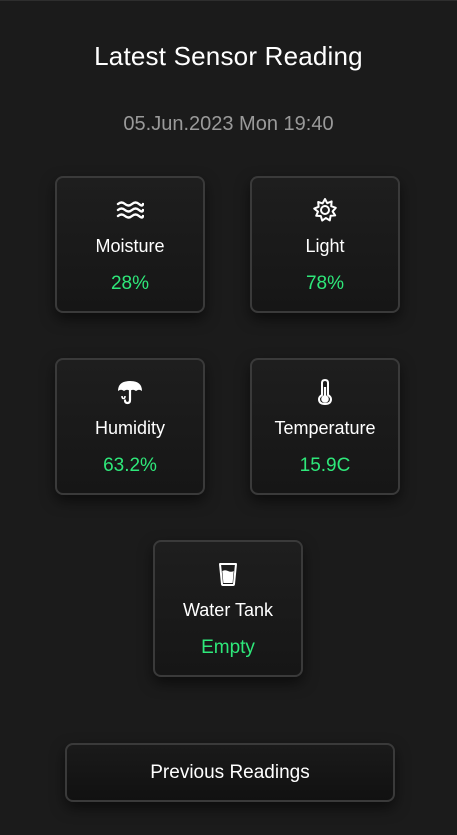 The height and width of the screenshot is (835, 457). What do you see at coordinates (325, 283) in the screenshot?
I see `sensor-value: 78%` at bounding box center [325, 283].